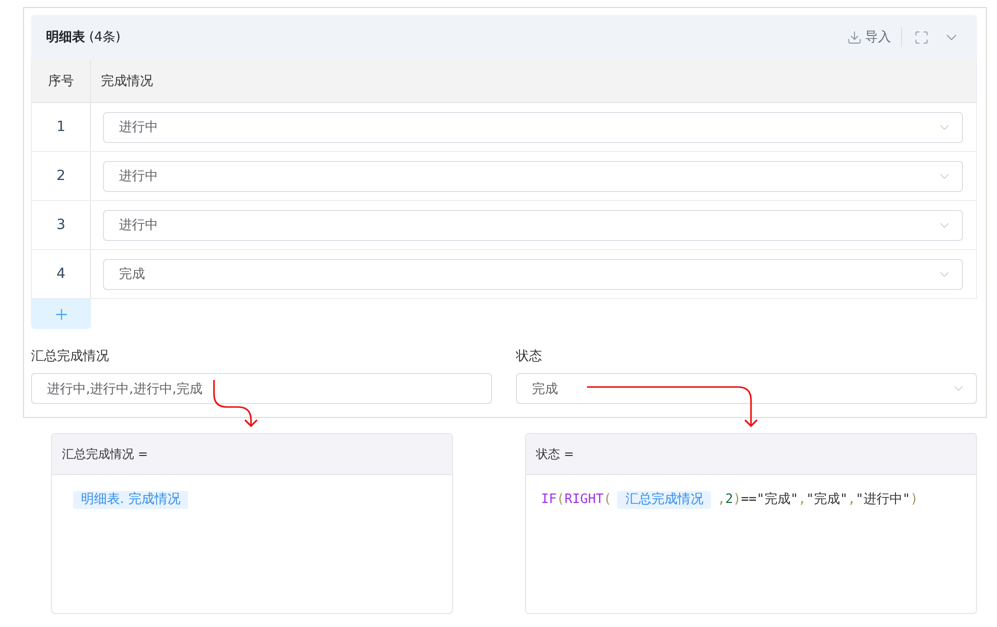 This screenshot has height=627, width=997. What do you see at coordinates (83, 37) in the screenshot?
I see `table-title: 明细表 (4条)` at bounding box center [83, 37].